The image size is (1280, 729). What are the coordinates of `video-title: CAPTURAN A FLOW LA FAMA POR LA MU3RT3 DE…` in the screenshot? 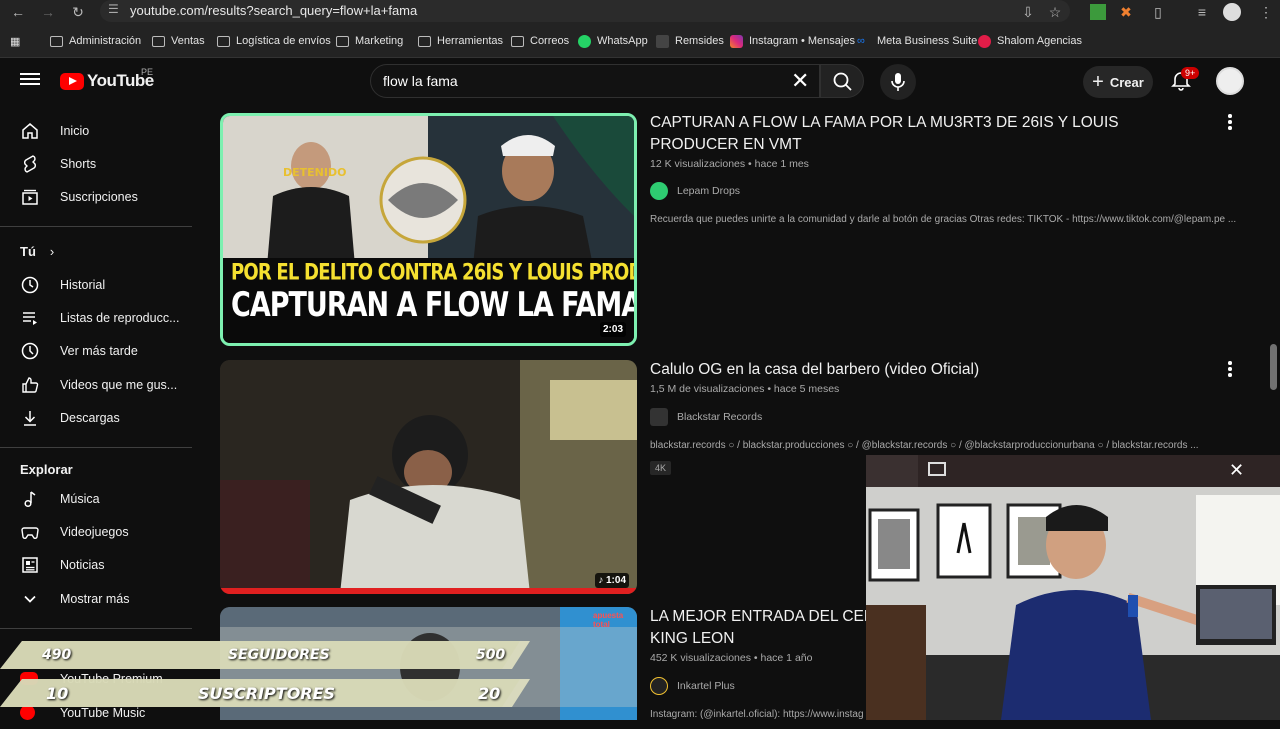 It's located at (920, 134).